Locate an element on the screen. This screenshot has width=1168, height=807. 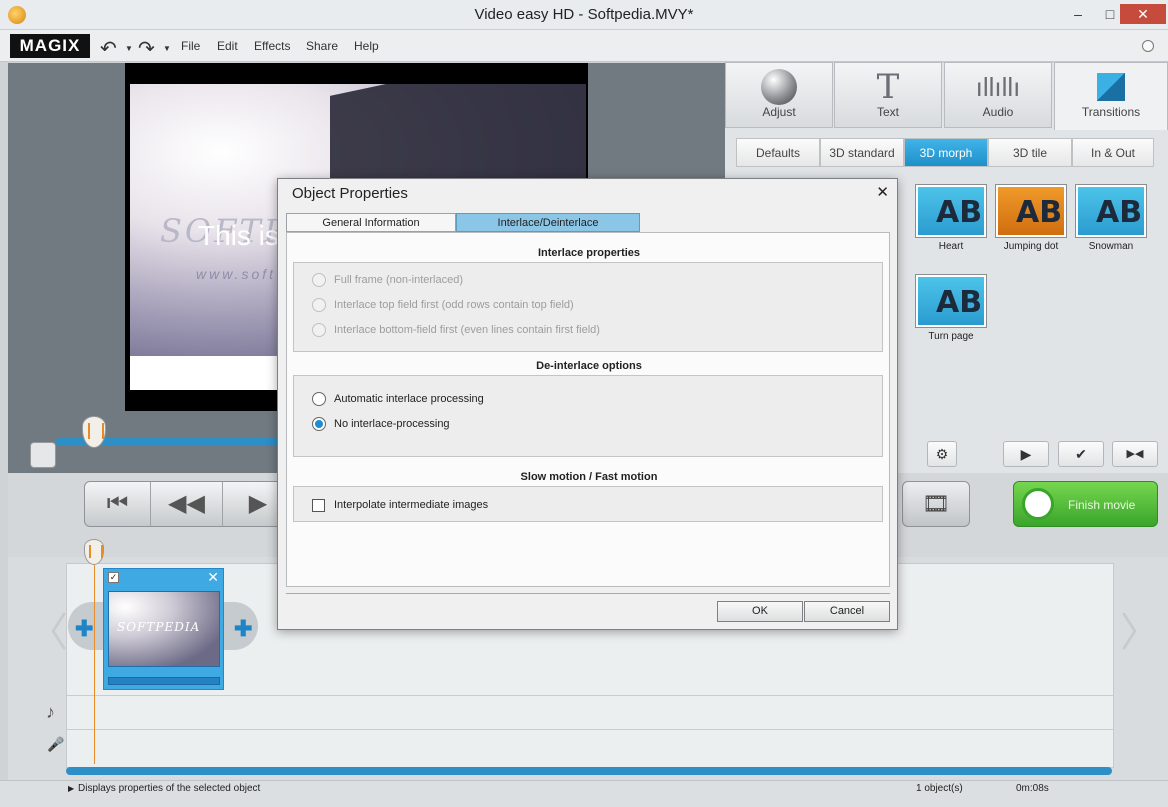
scroll-left-icon: 〈 is located at coordinates (48, 629).